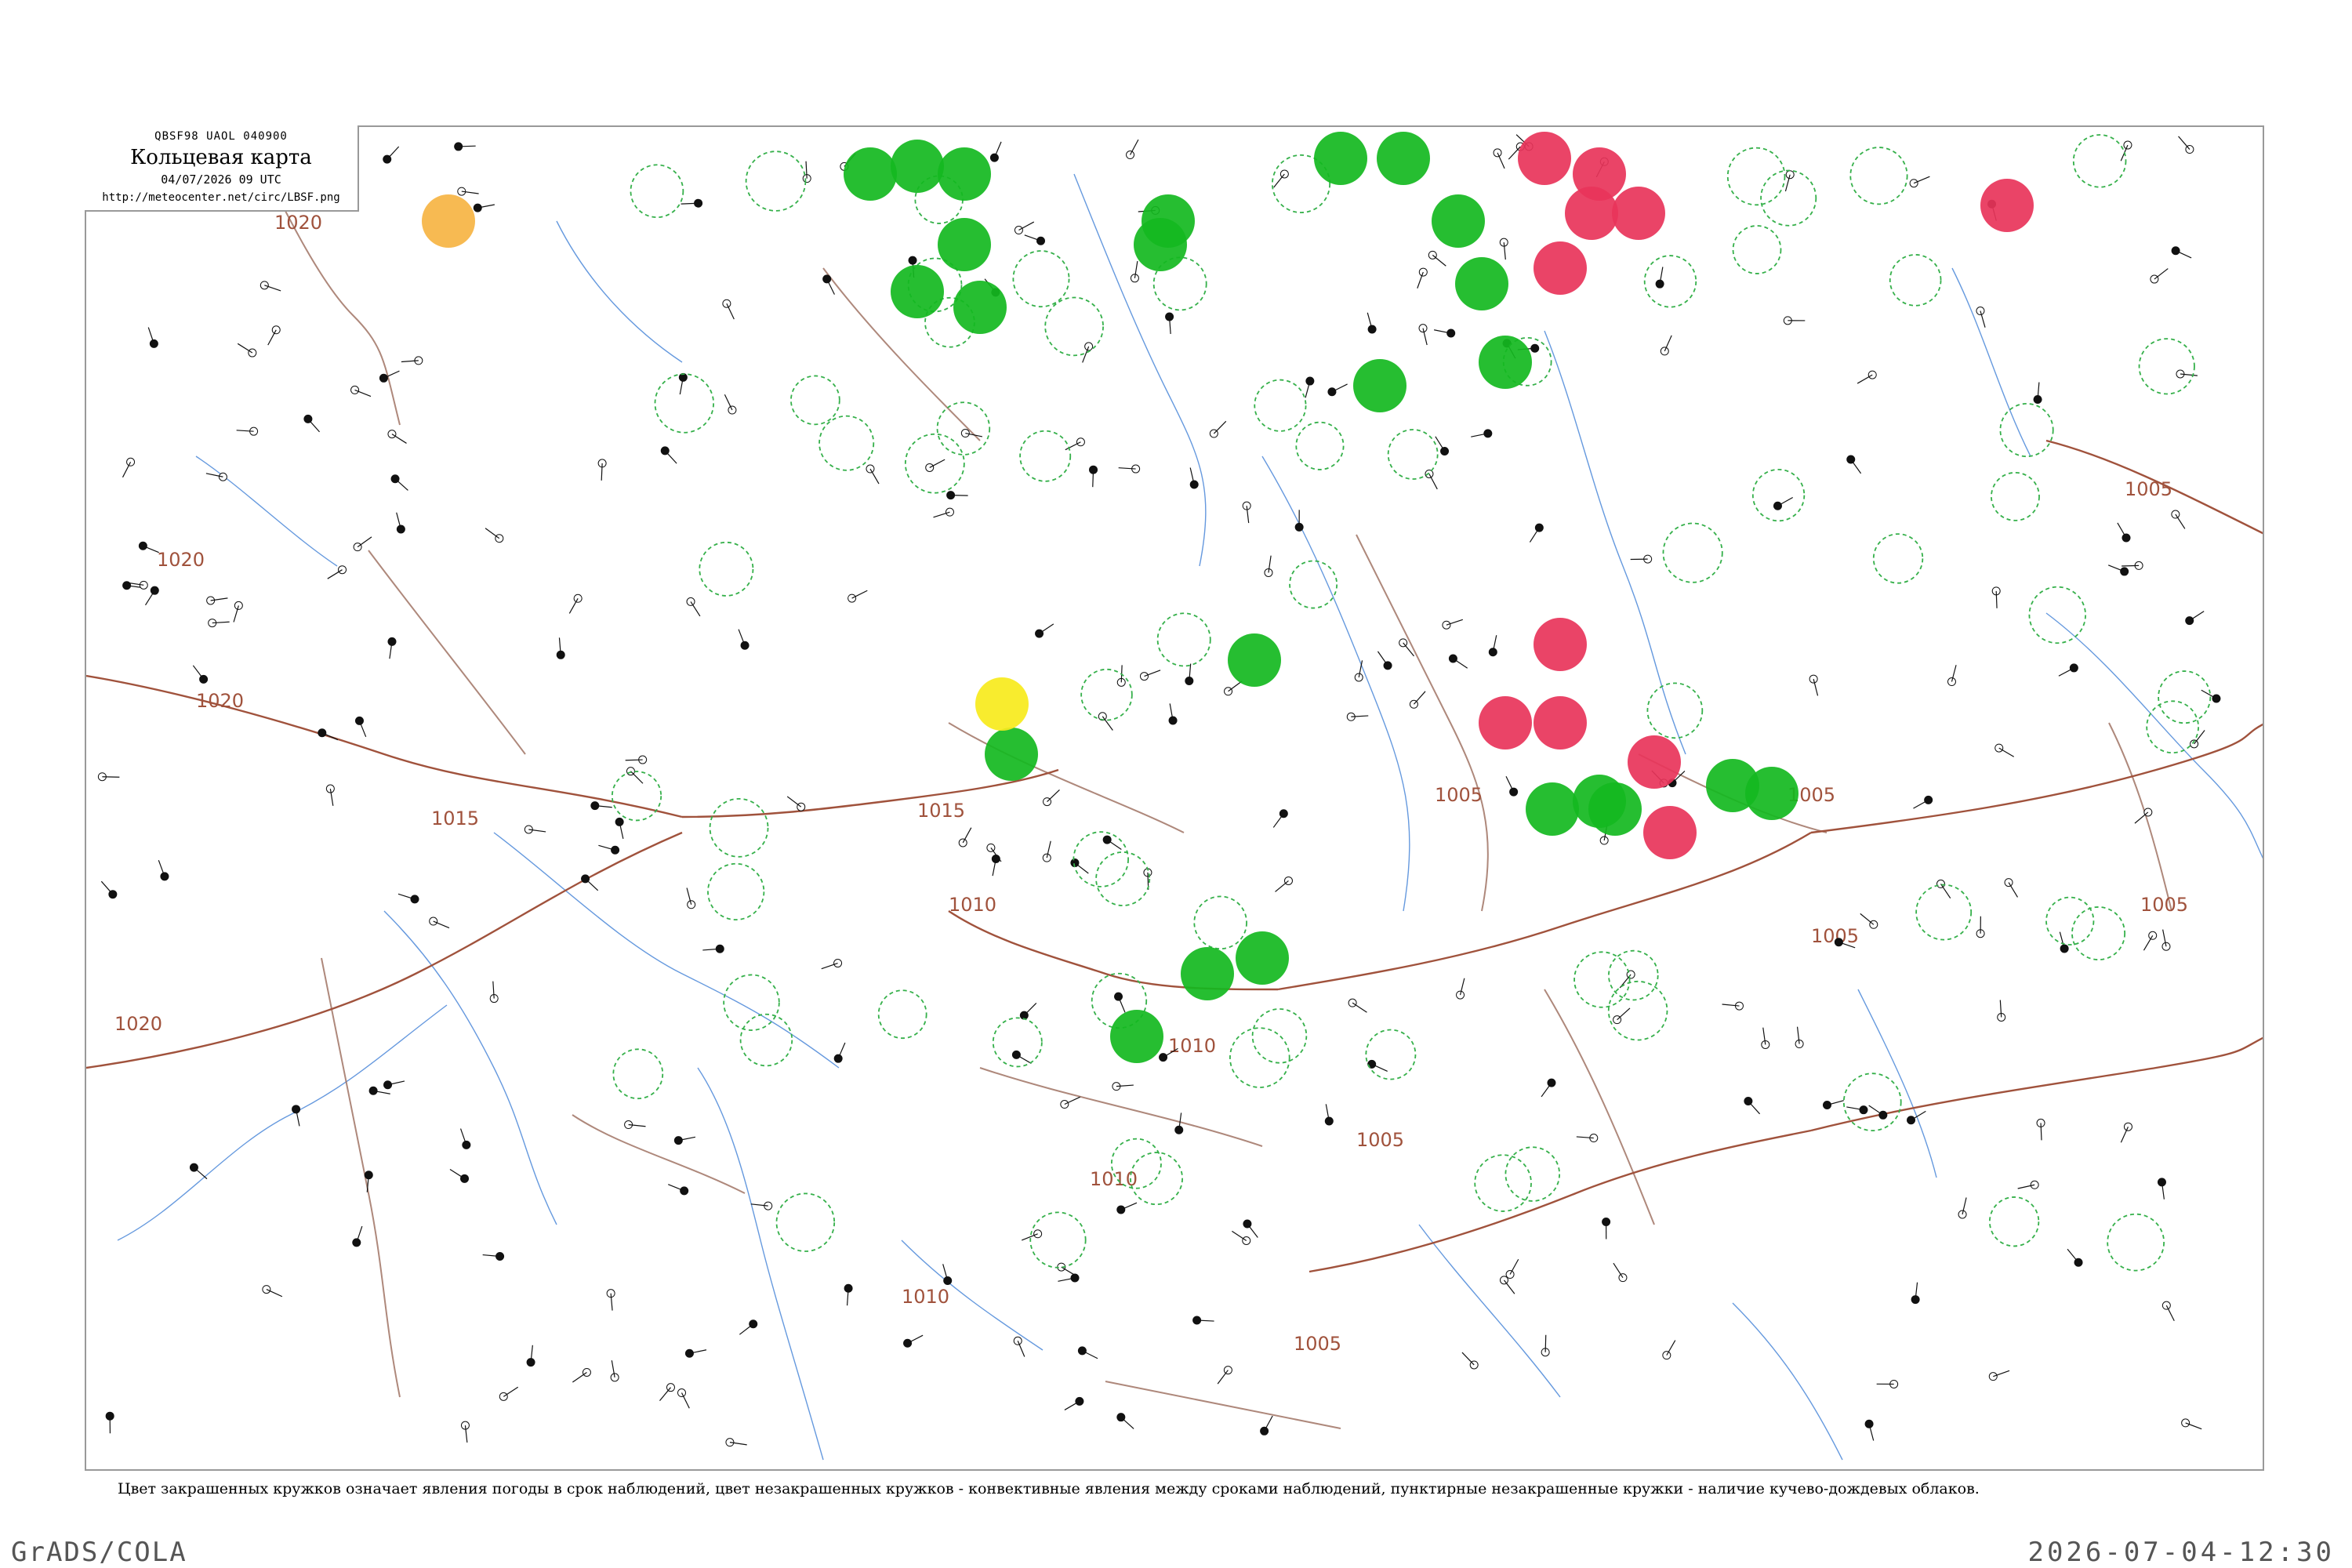 Image resolution: width=2352 pixels, height=1568 pixels. What do you see at coordinates (449, 221) in the screenshot?
I see `fog-circle` at bounding box center [449, 221].